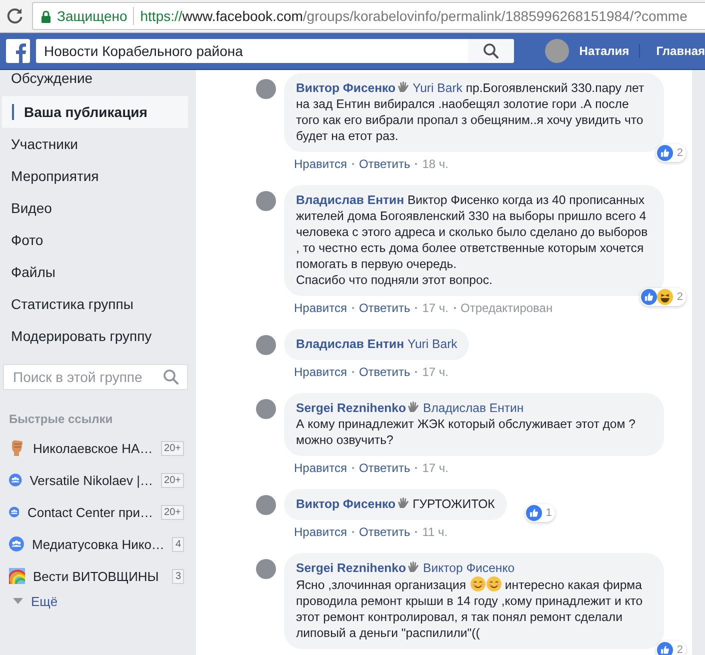 The height and width of the screenshot is (655, 705). Describe the element at coordinates (178, 576) in the screenshot. I see `count-badge: 3` at that location.